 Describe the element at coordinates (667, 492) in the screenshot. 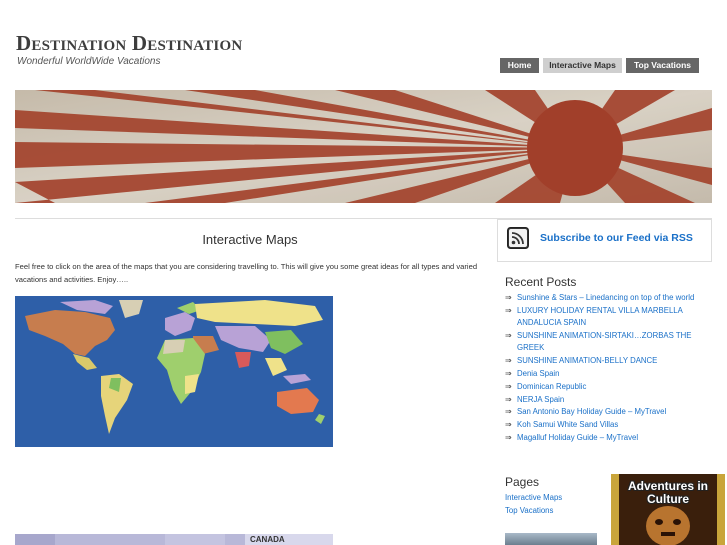

I see `ad-text: Adventures in Culture` at that location.